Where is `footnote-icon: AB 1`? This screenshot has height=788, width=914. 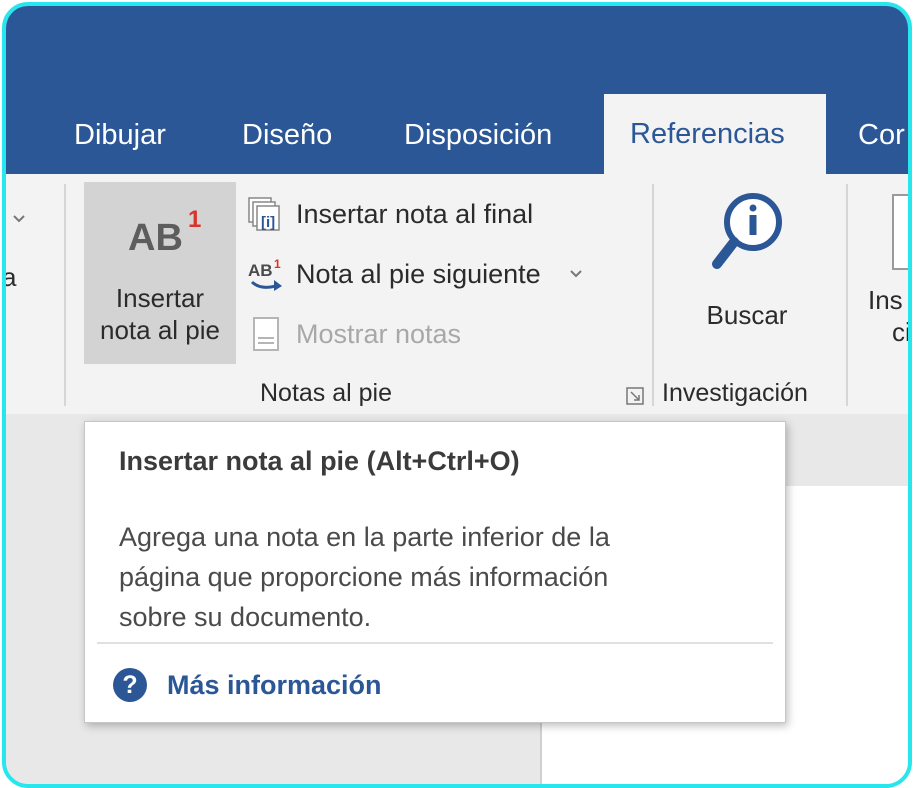
footnote-icon: AB 1 is located at coordinates (165, 232).